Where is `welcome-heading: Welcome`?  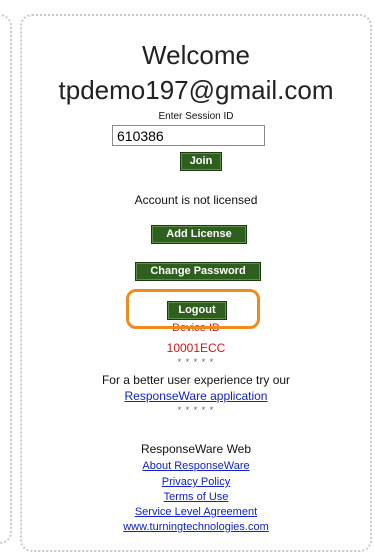 welcome-heading: Welcome is located at coordinates (196, 55).